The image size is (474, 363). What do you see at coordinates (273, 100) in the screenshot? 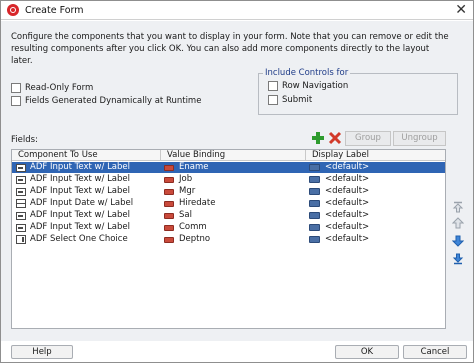
I see `submit-checkbox` at bounding box center [273, 100].